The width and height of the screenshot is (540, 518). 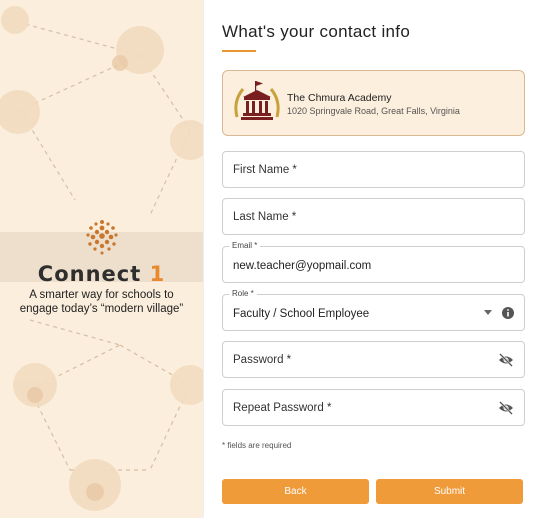 What do you see at coordinates (262, 360) in the screenshot?
I see `password-placeholder: Password *` at bounding box center [262, 360].